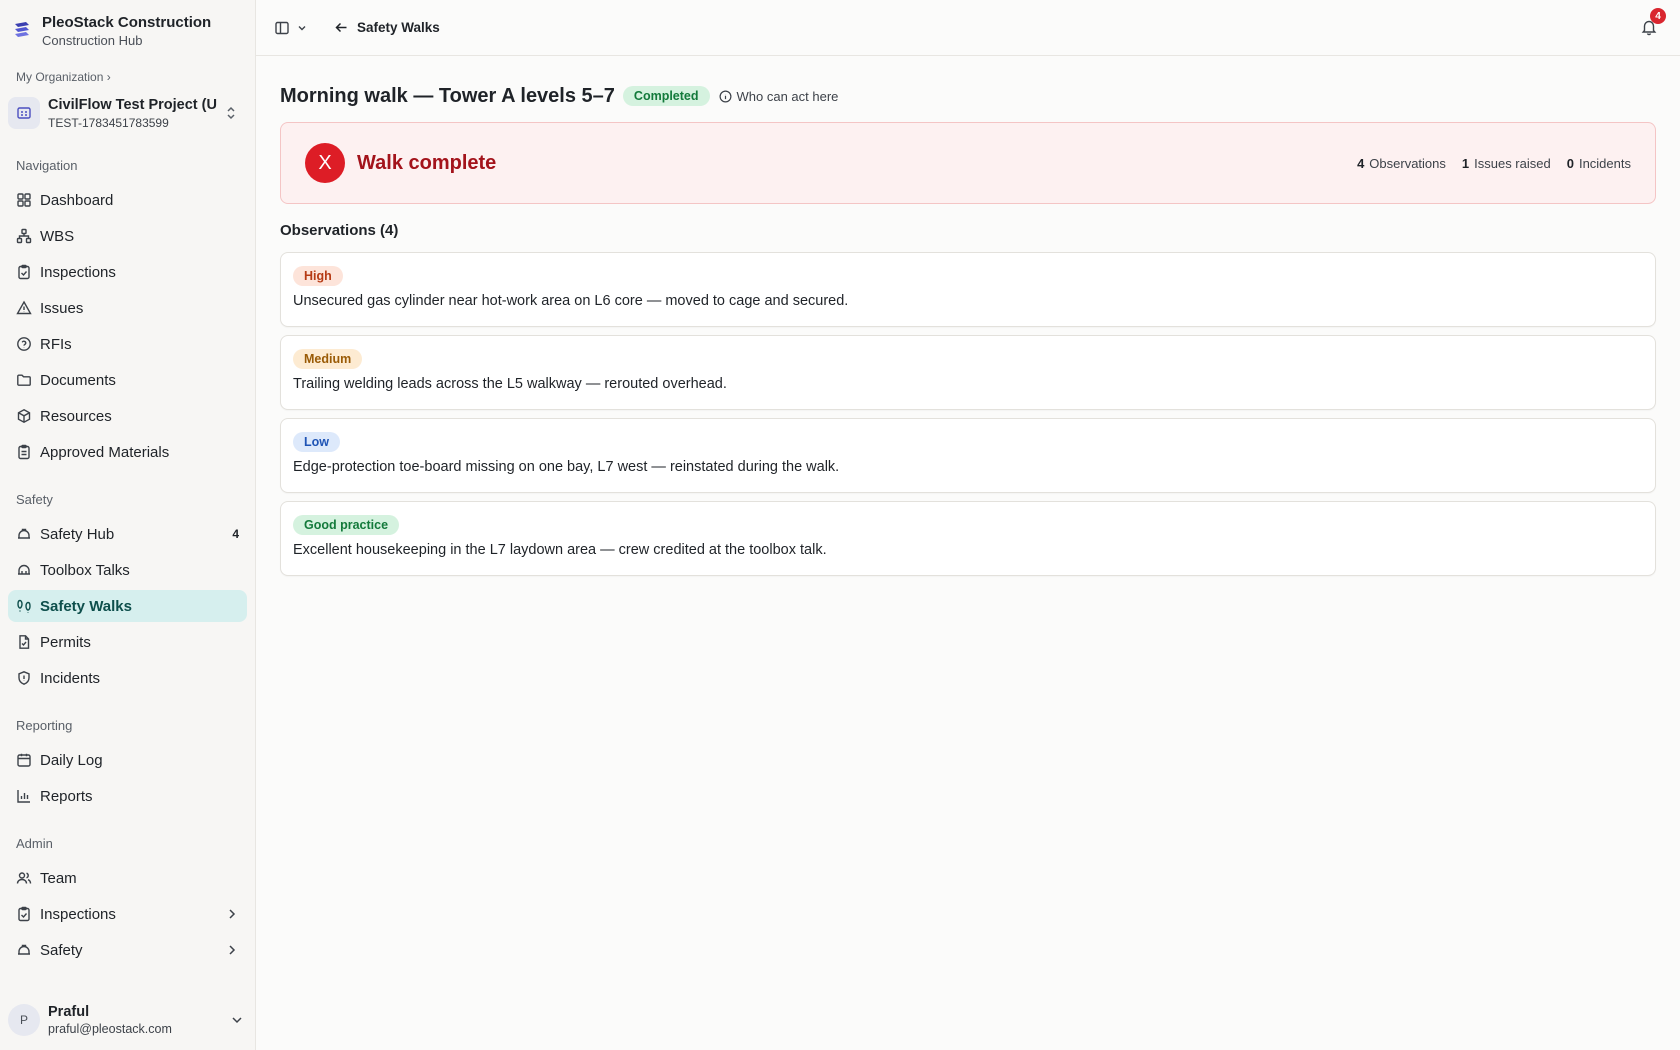  What do you see at coordinates (61, 950) in the screenshot?
I see `sidebar-item-label: Safety` at bounding box center [61, 950].